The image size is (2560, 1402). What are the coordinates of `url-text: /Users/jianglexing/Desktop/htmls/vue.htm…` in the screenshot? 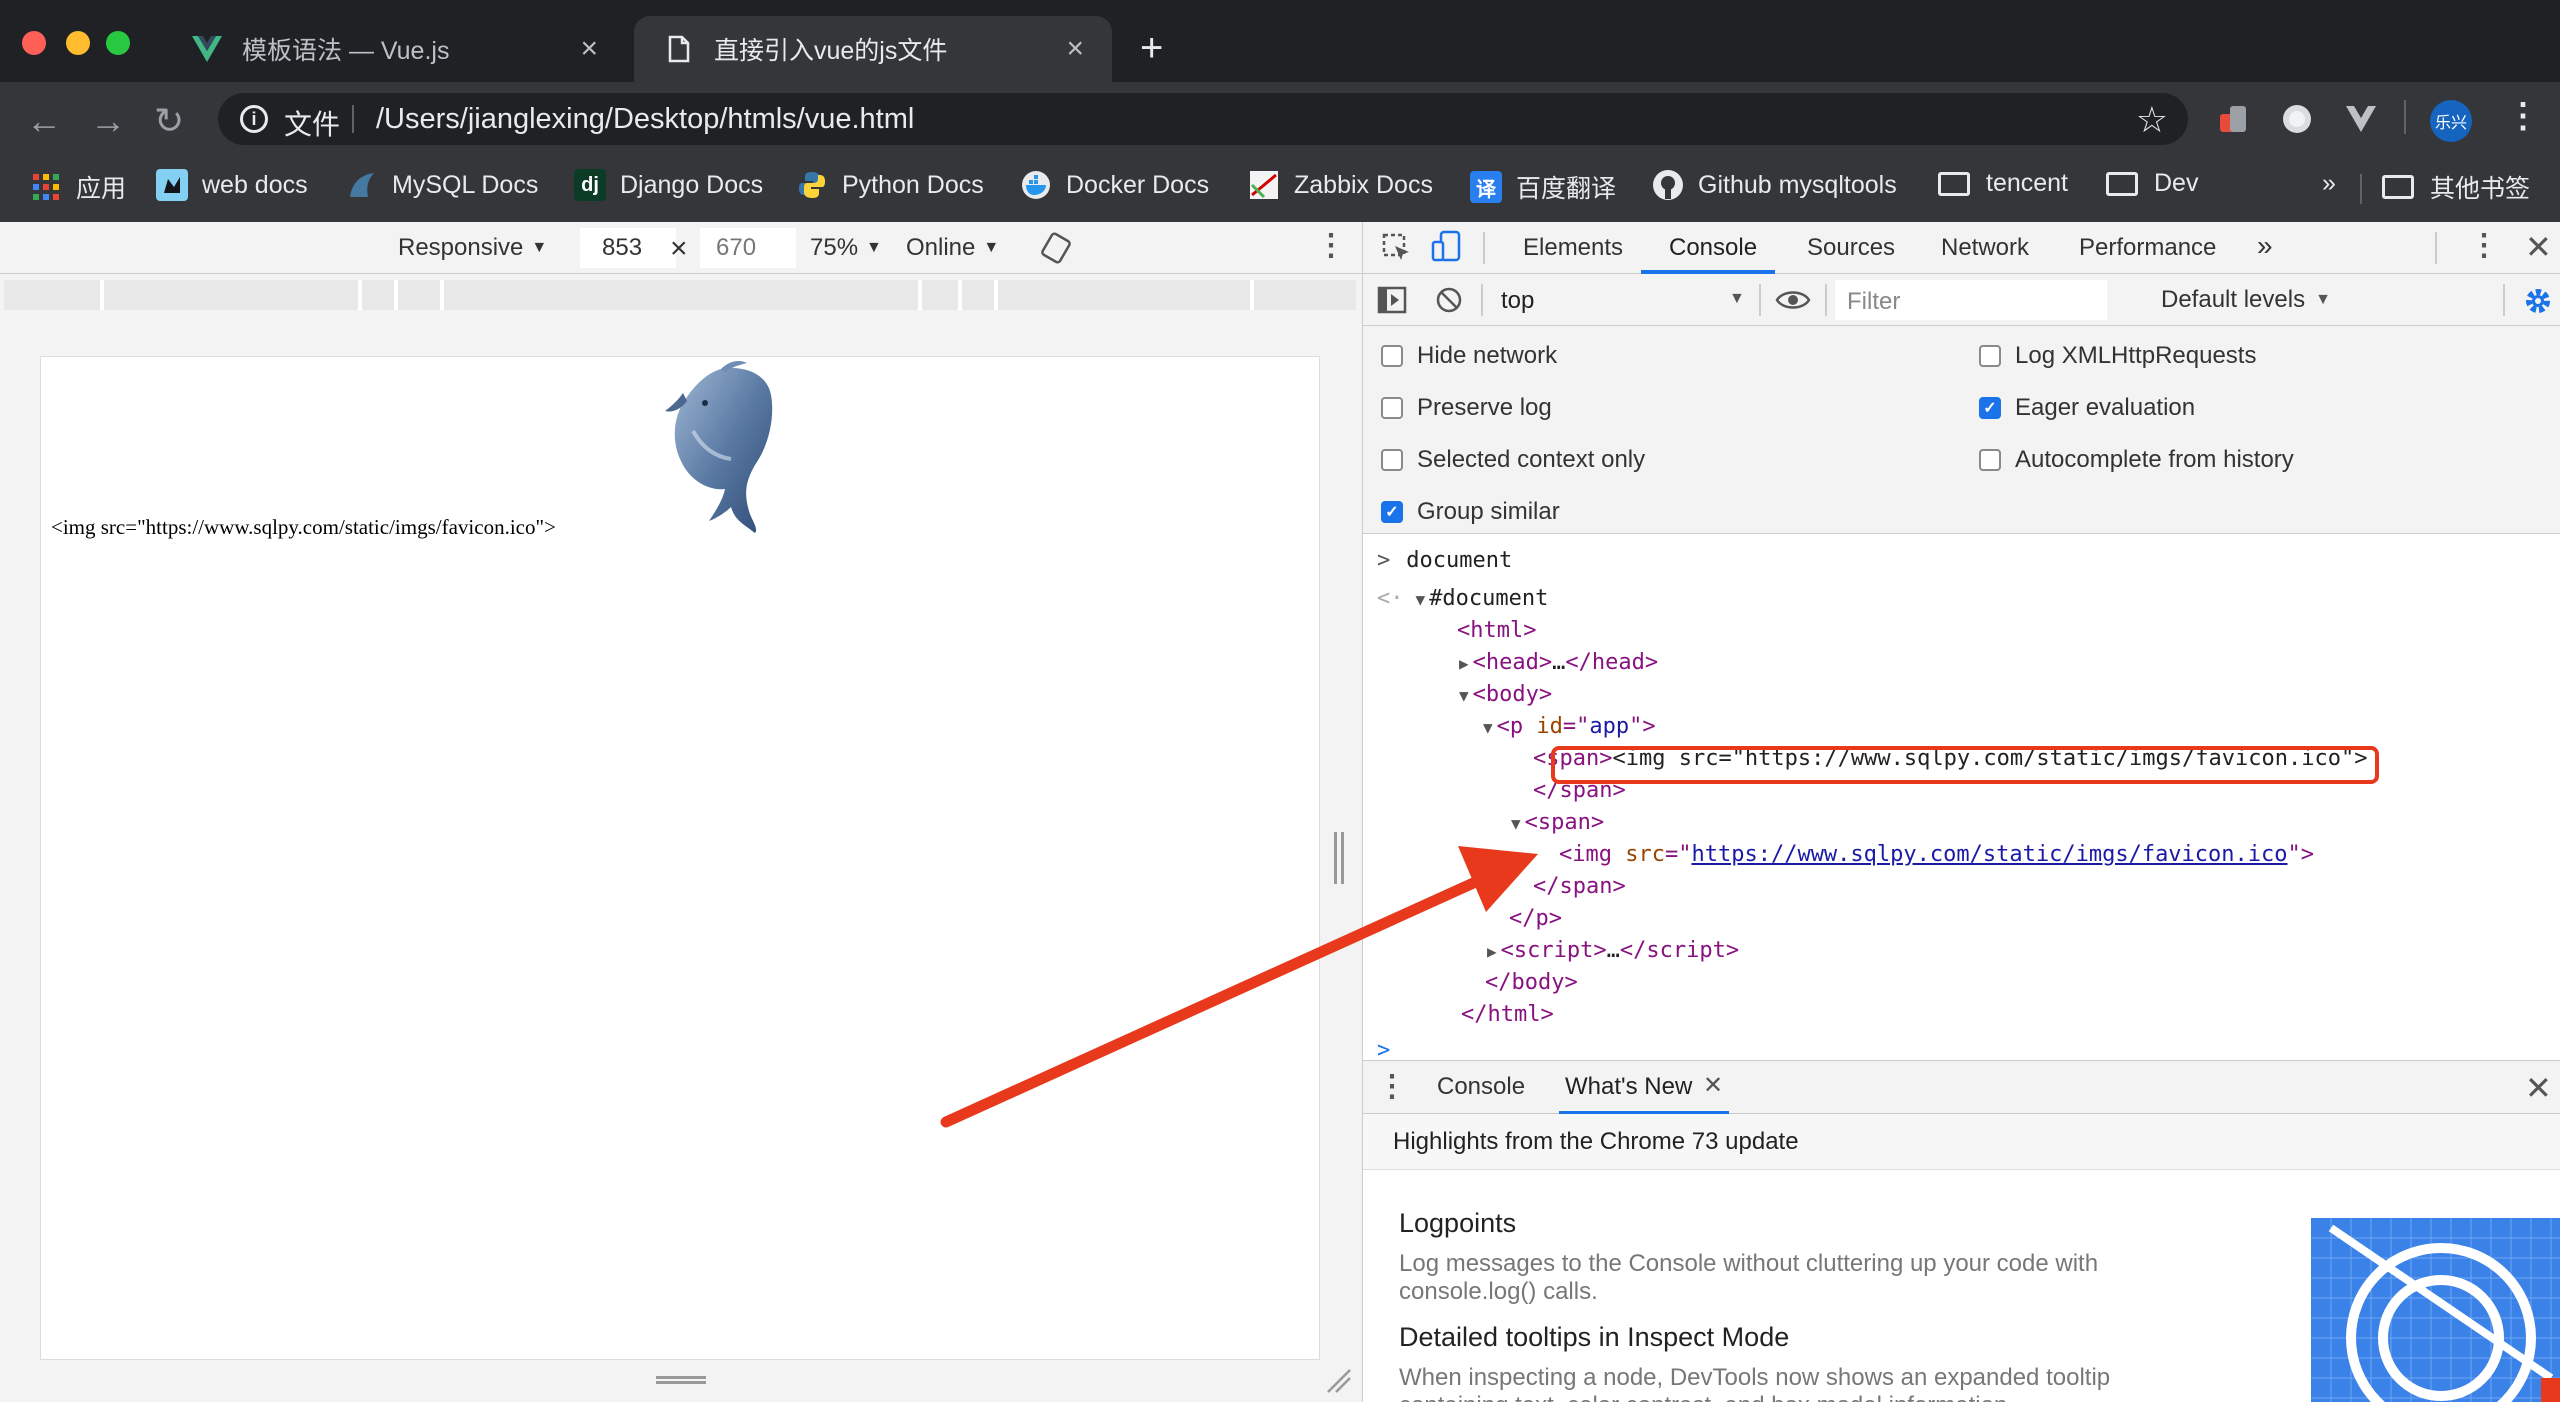 It's located at (645, 119).